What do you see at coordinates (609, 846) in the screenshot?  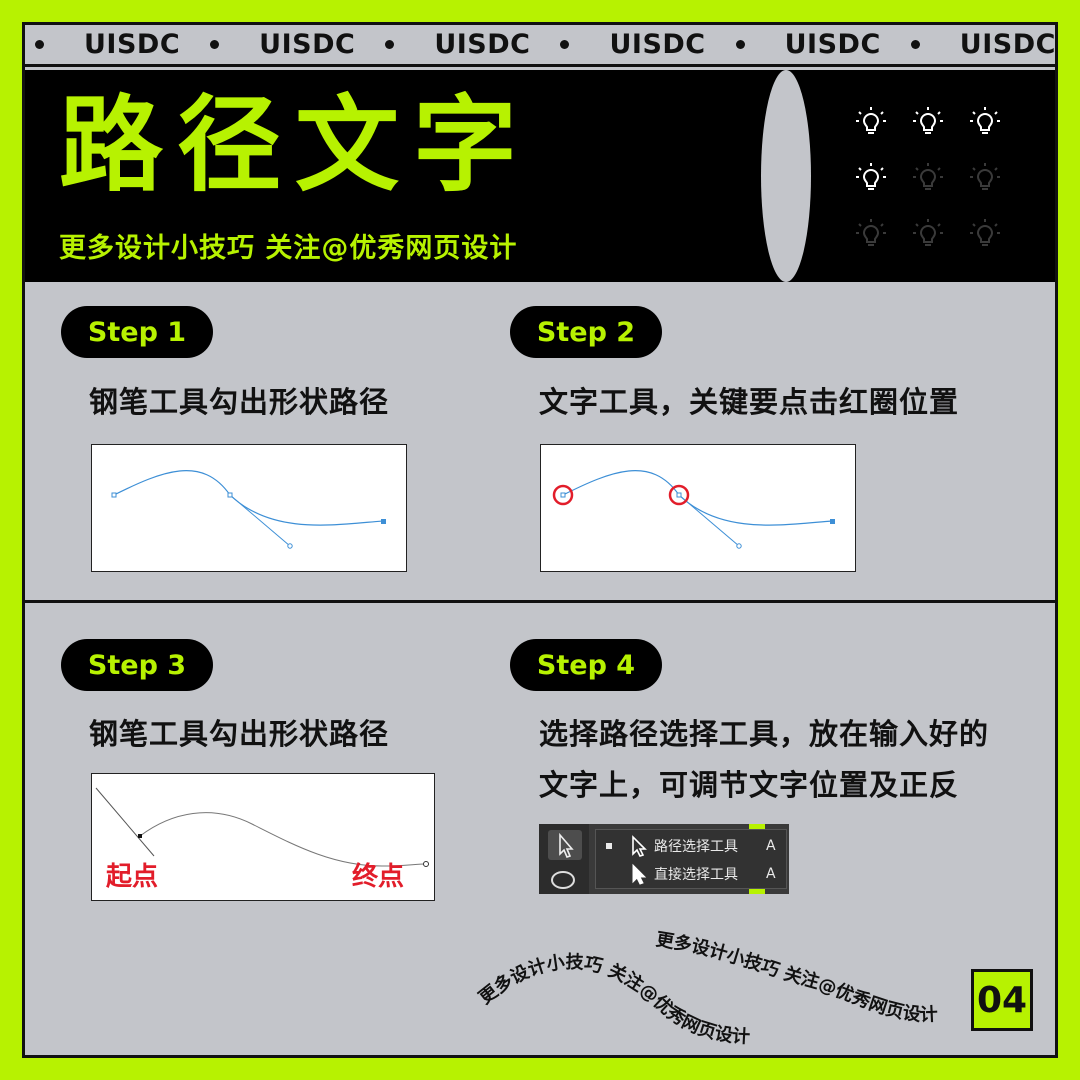 I see `active-bullet-icon` at bounding box center [609, 846].